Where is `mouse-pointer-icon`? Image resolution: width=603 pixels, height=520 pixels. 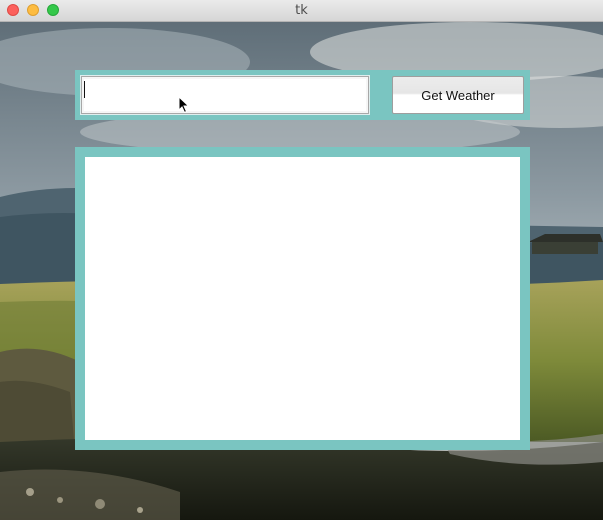 mouse-pointer-icon is located at coordinates (184, 105).